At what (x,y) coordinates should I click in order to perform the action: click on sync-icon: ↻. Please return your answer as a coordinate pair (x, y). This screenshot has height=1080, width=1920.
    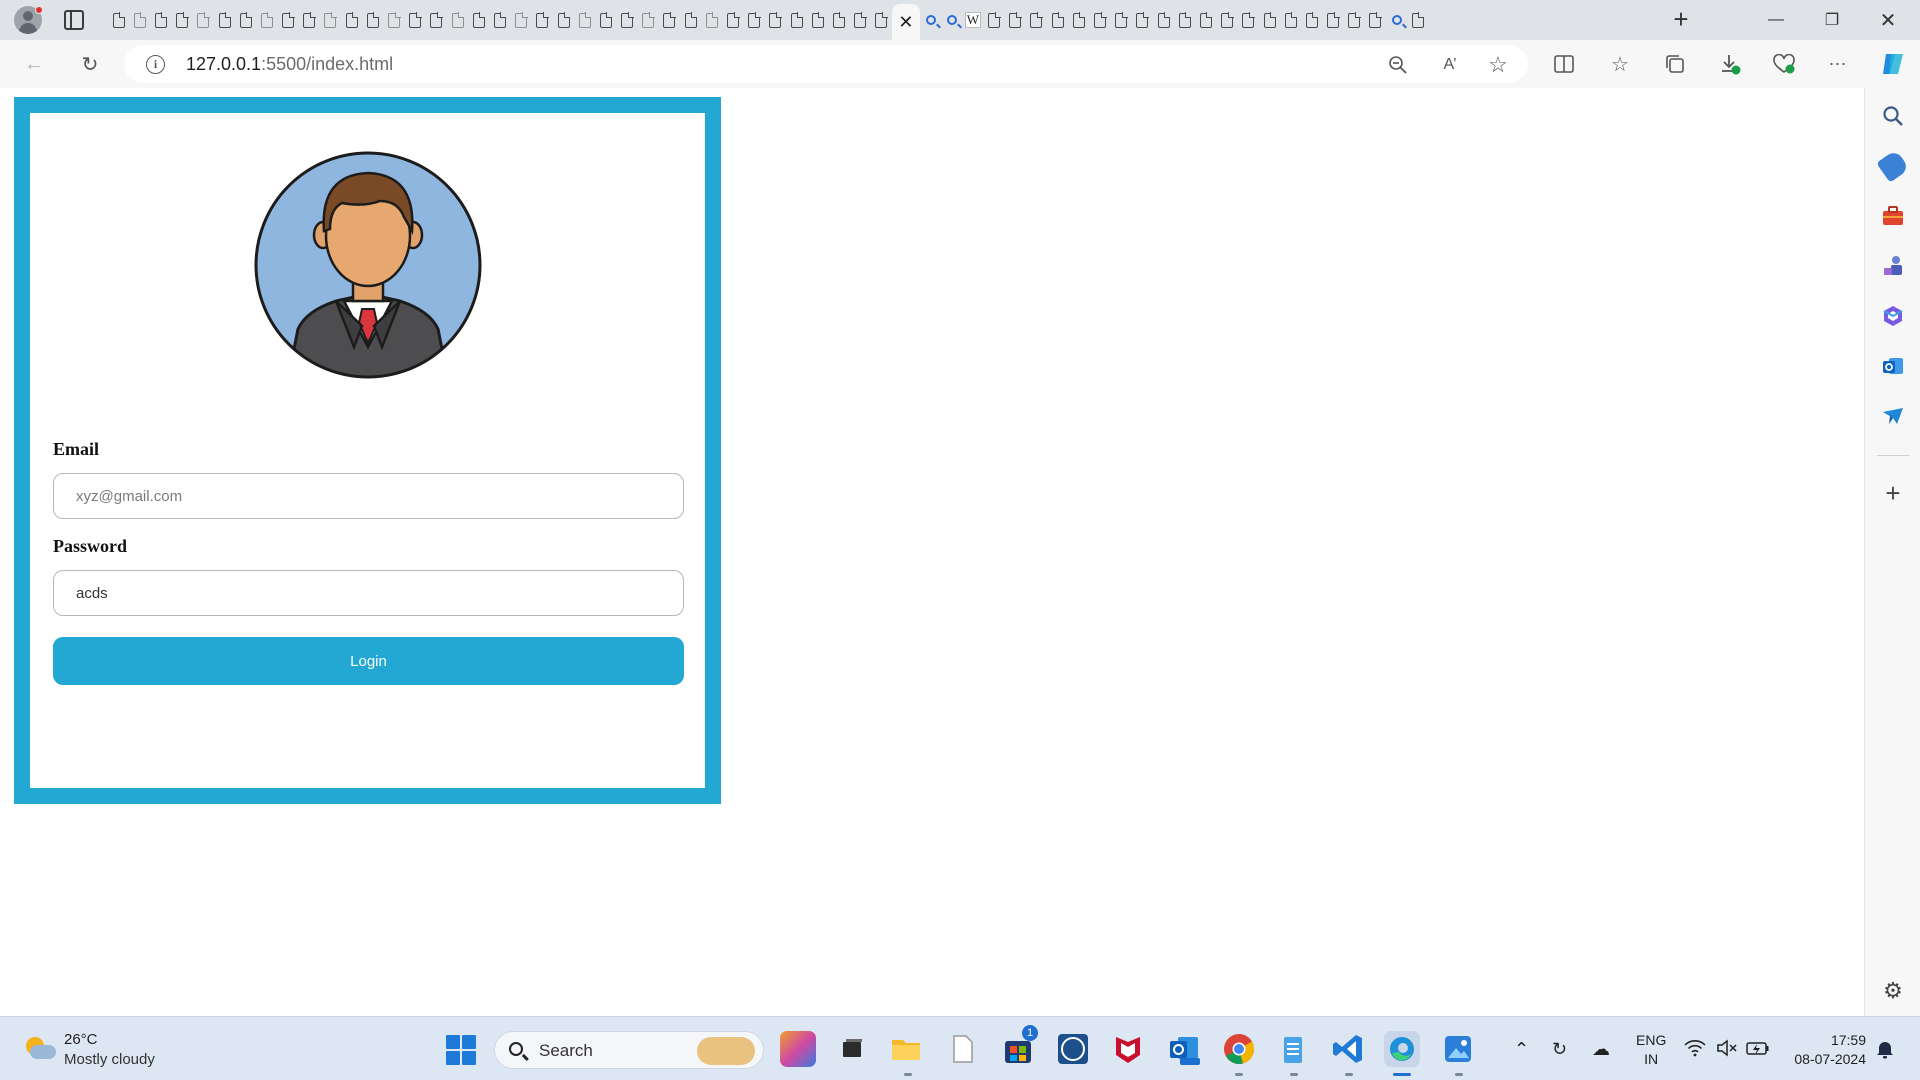
    Looking at the image, I should click on (1559, 1049).